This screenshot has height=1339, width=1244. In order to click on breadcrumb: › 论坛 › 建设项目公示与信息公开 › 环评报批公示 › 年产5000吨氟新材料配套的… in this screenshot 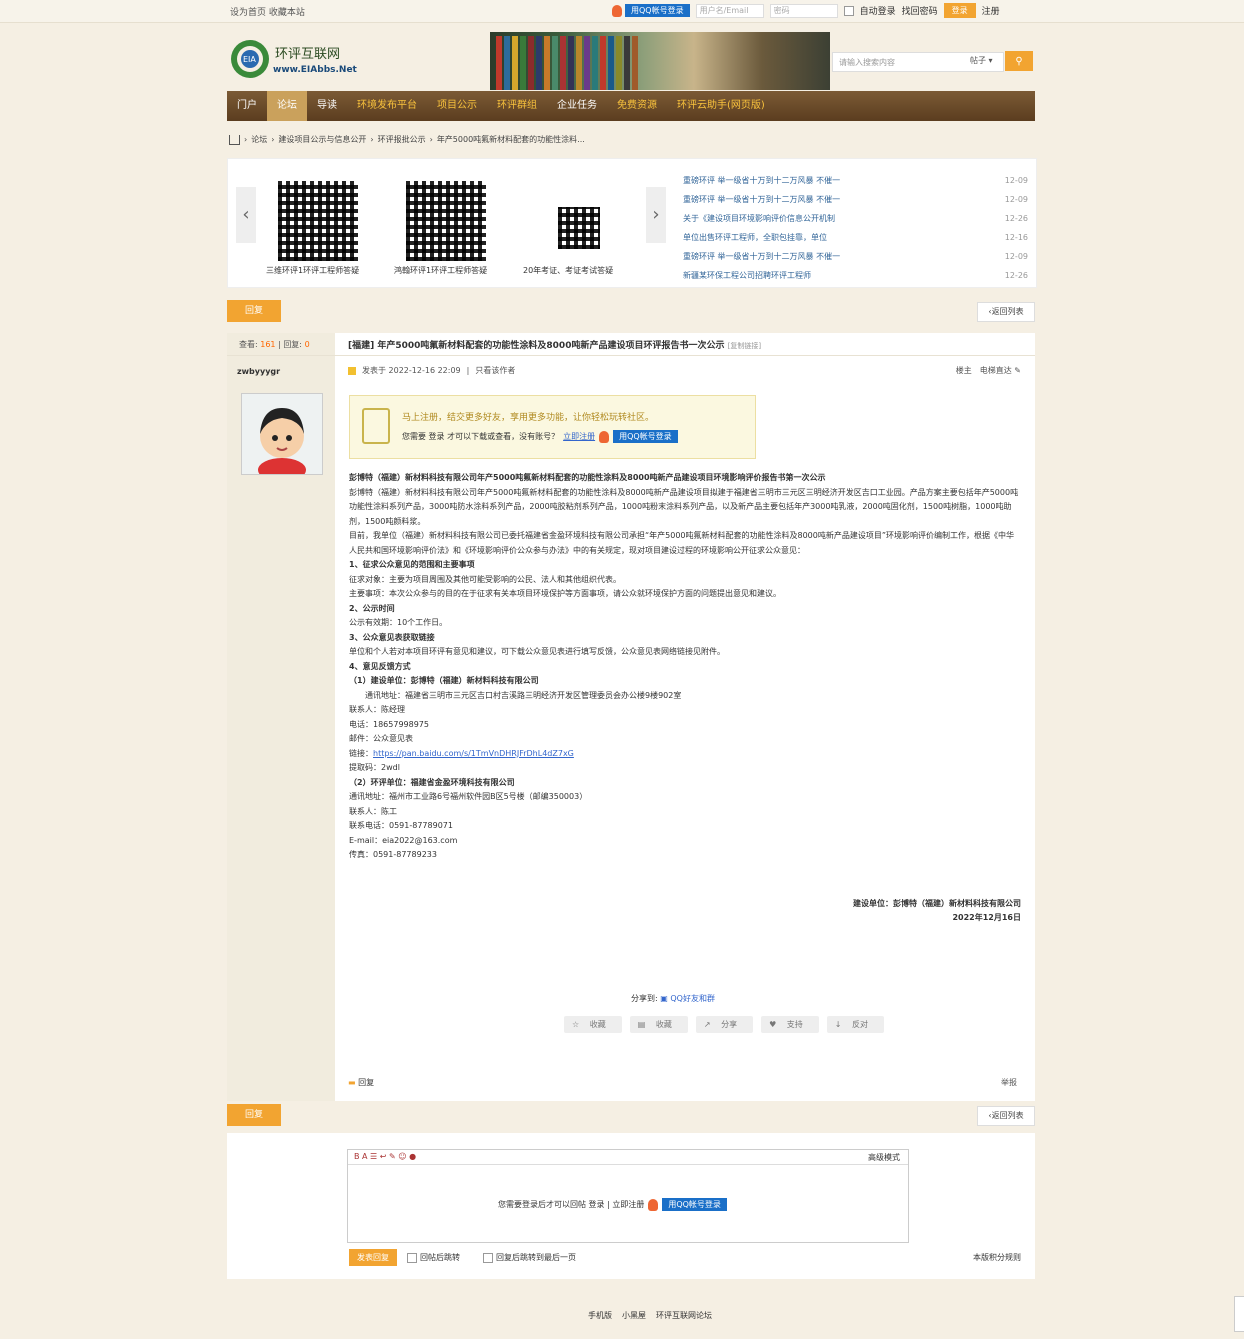, I will do `click(407, 139)`.